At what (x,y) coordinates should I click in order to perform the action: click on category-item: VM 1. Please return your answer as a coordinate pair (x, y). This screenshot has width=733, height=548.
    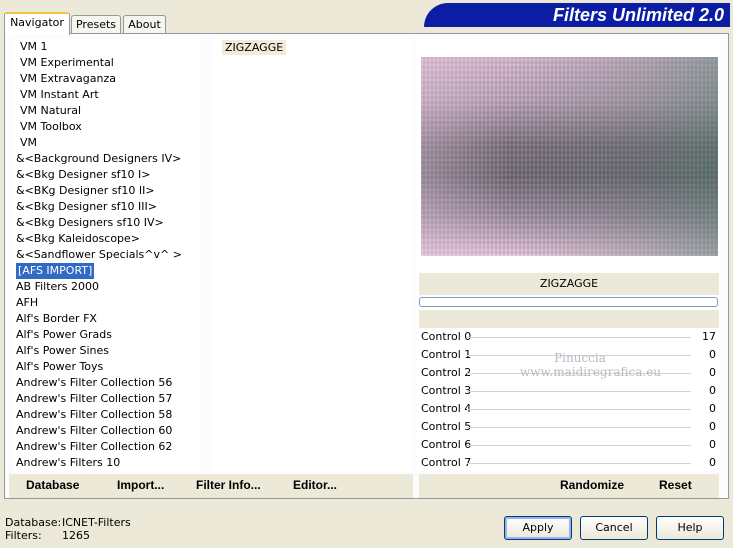
    Looking at the image, I should click on (34, 46).